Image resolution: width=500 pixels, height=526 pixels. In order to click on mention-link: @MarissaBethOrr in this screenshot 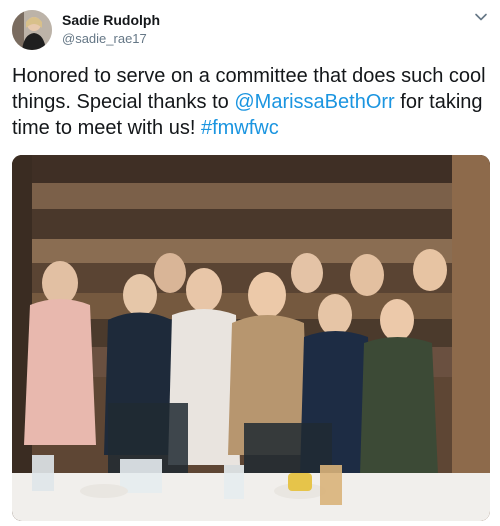, I will do `click(314, 102)`.